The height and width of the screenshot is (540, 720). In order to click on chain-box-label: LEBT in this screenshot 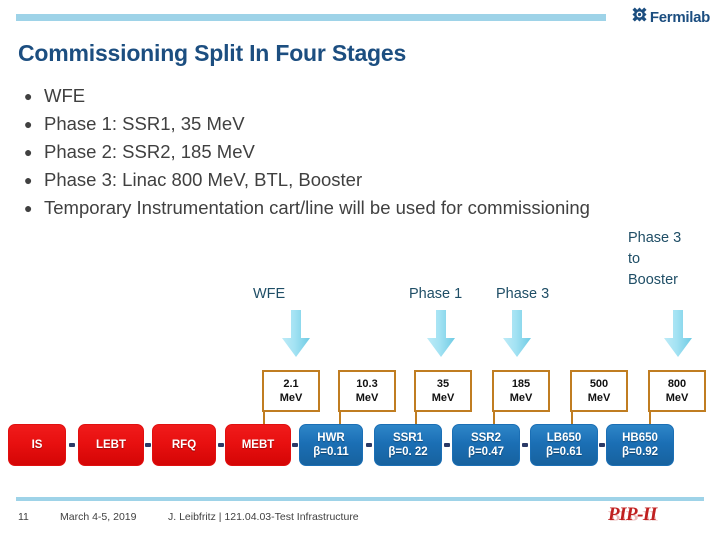, I will do `click(111, 445)`.